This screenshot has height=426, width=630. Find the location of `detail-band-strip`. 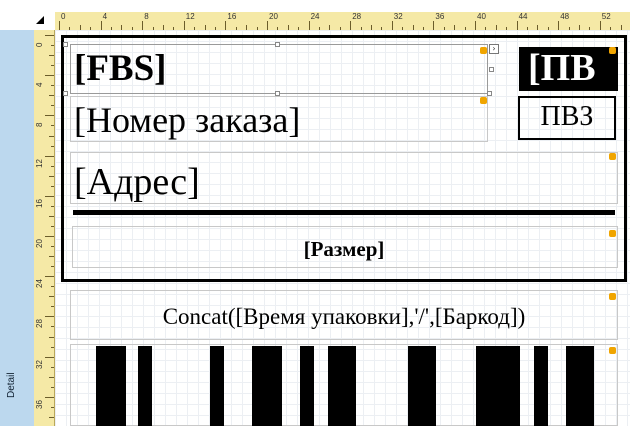

detail-band-strip is located at coordinates (17, 228).